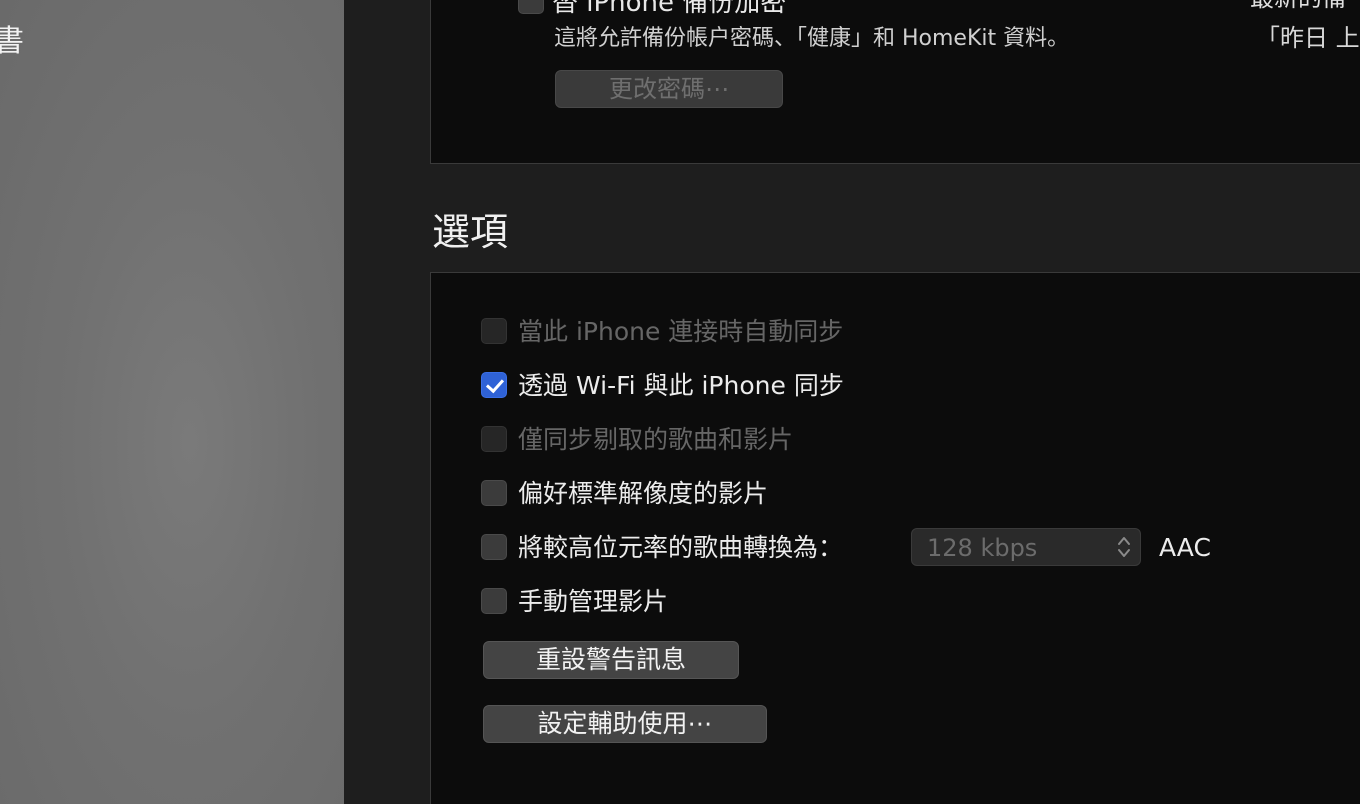 Image resolution: width=1360 pixels, height=804 pixels. Describe the element at coordinates (669, 9) in the screenshot. I see `encrypt-backup-label: 替 iPhone 備份加密` at that location.